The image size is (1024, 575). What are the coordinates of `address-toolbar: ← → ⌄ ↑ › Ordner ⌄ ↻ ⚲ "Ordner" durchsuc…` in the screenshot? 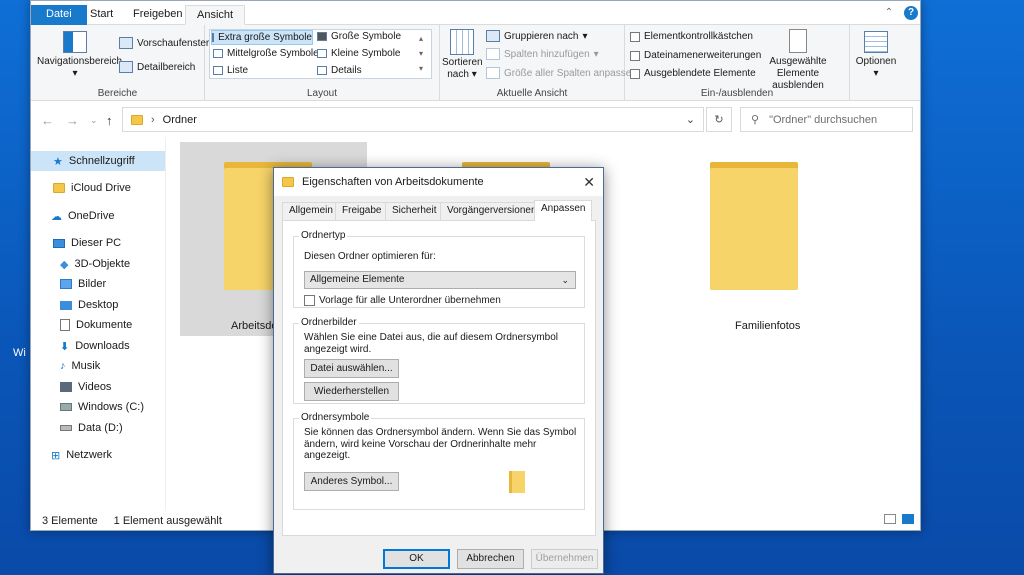 It's located at (475, 119).